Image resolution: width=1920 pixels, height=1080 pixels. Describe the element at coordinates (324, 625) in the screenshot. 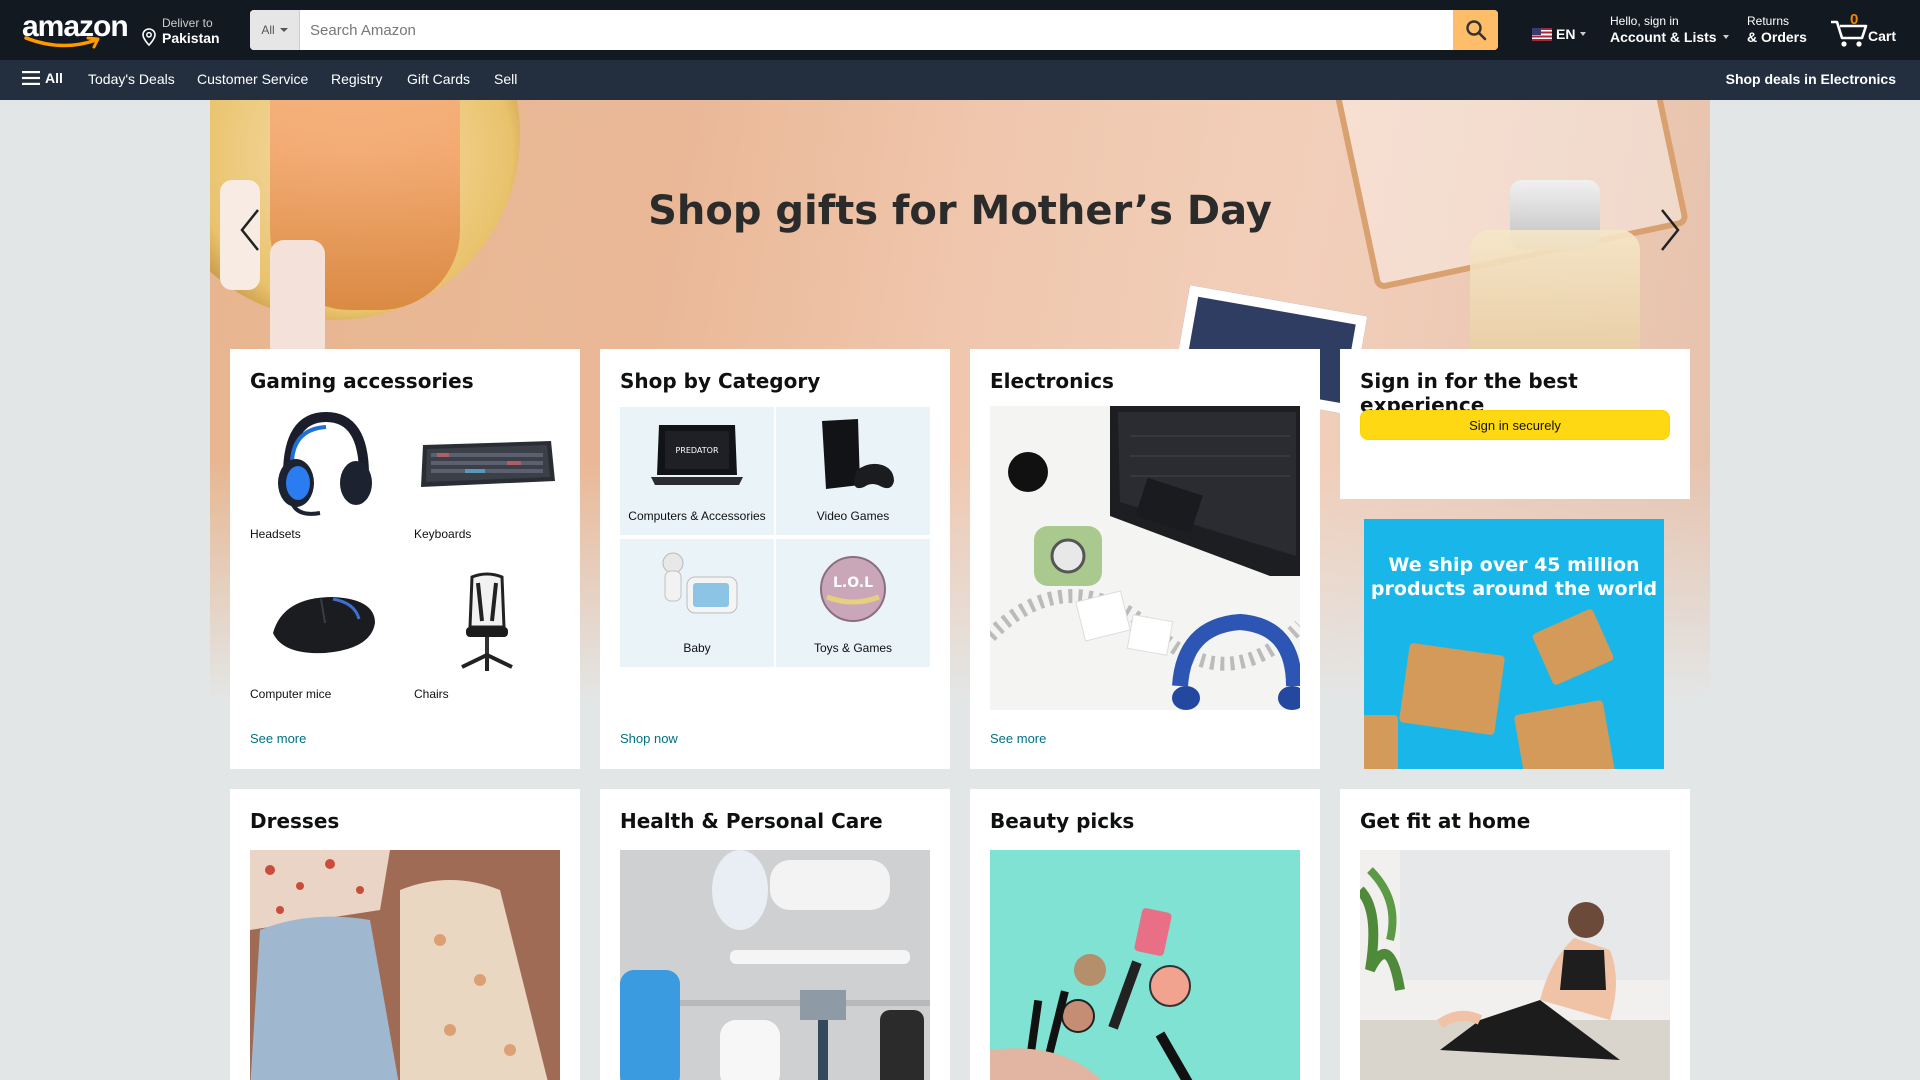

I see `mouse-image` at that location.